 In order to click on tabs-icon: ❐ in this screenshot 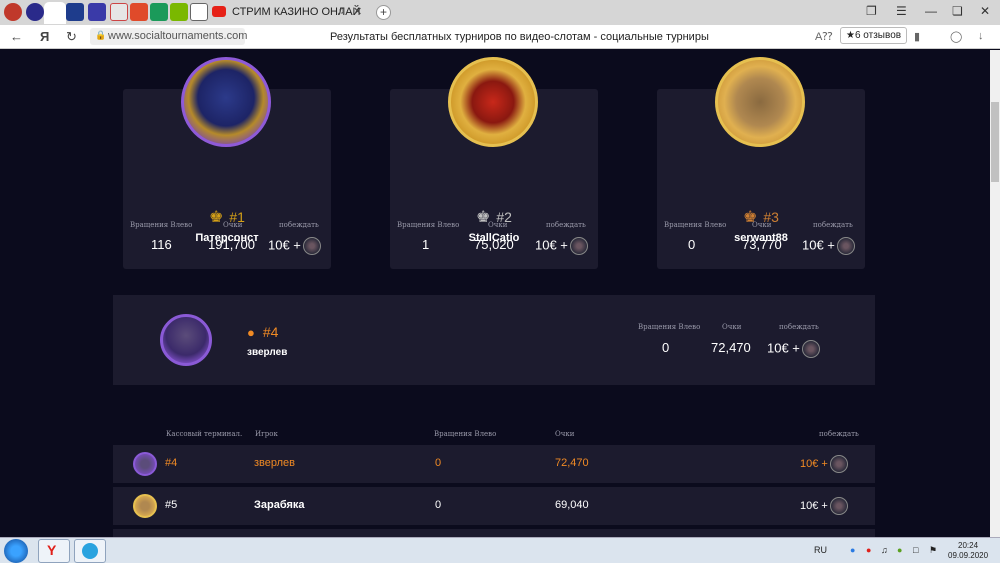, I will do `click(871, 11)`.